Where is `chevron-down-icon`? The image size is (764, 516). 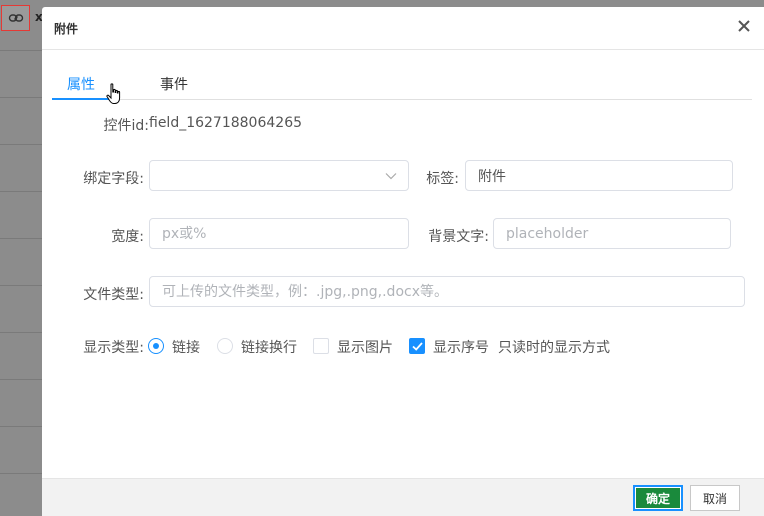 chevron-down-icon is located at coordinates (391, 176).